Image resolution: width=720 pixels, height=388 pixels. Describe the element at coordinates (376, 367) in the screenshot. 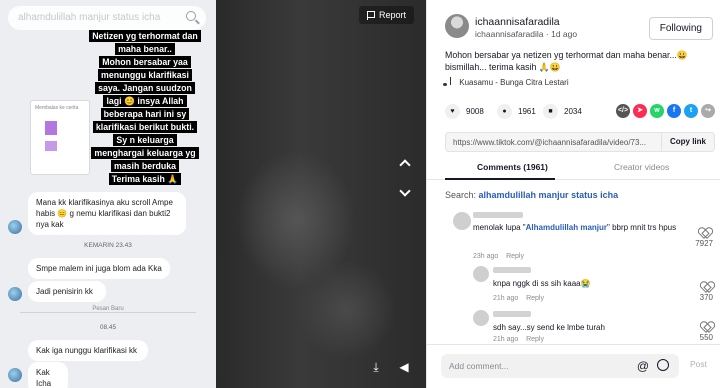

I see `pip-icon: ⤓` at that location.